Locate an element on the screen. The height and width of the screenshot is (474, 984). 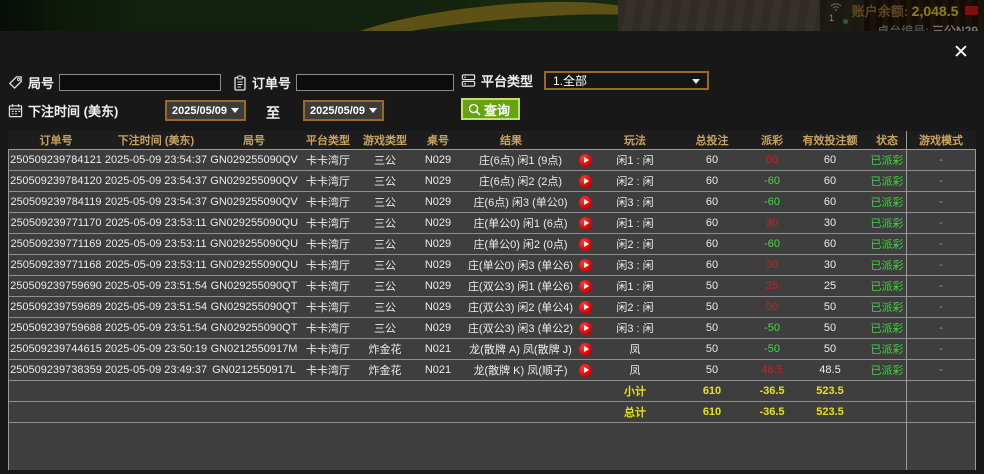
round-number-input is located at coordinates (140, 82).